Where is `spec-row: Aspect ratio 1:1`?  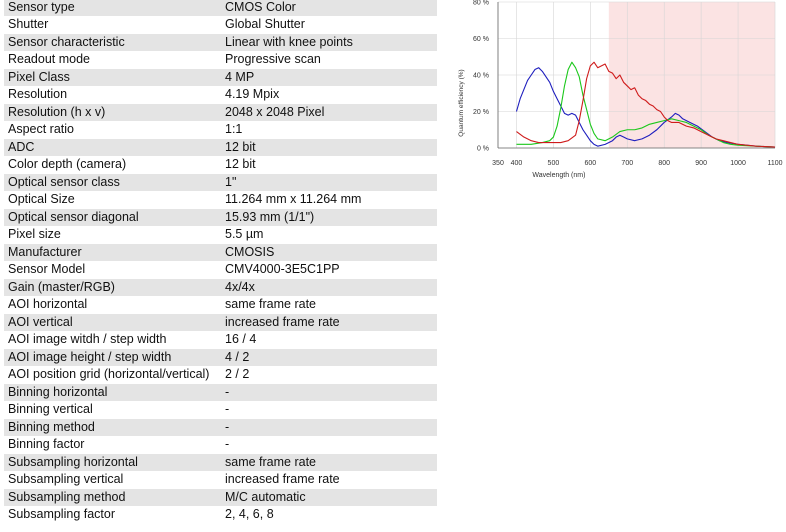
spec-row: Aspect ratio 1:1 is located at coordinates (220, 130).